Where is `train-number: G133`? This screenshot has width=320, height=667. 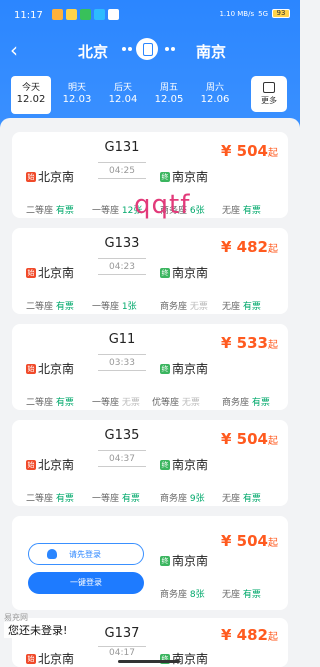 train-number: G133 is located at coordinates (122, 243).